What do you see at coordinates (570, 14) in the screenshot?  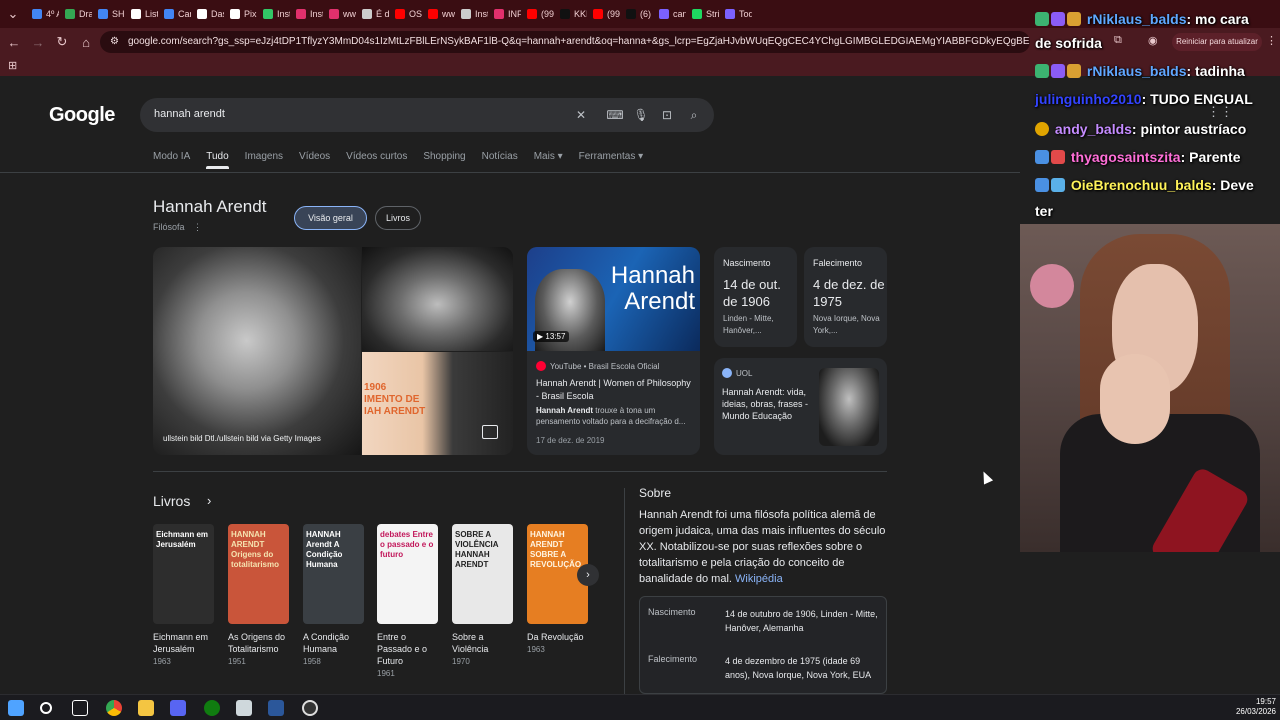 I see `browser-tab: KKI` at bounding box center [570, 14].